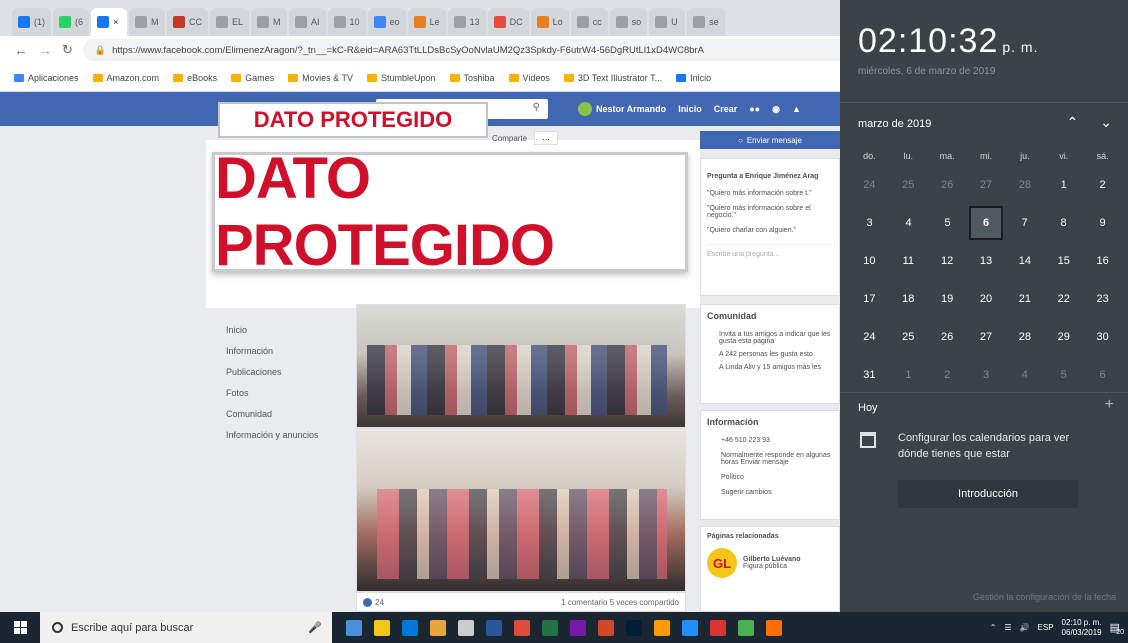  Describe the element at coordinates (46, 78) in the screenshot. I see `bookmark-item: Aplicaciones` at that location.